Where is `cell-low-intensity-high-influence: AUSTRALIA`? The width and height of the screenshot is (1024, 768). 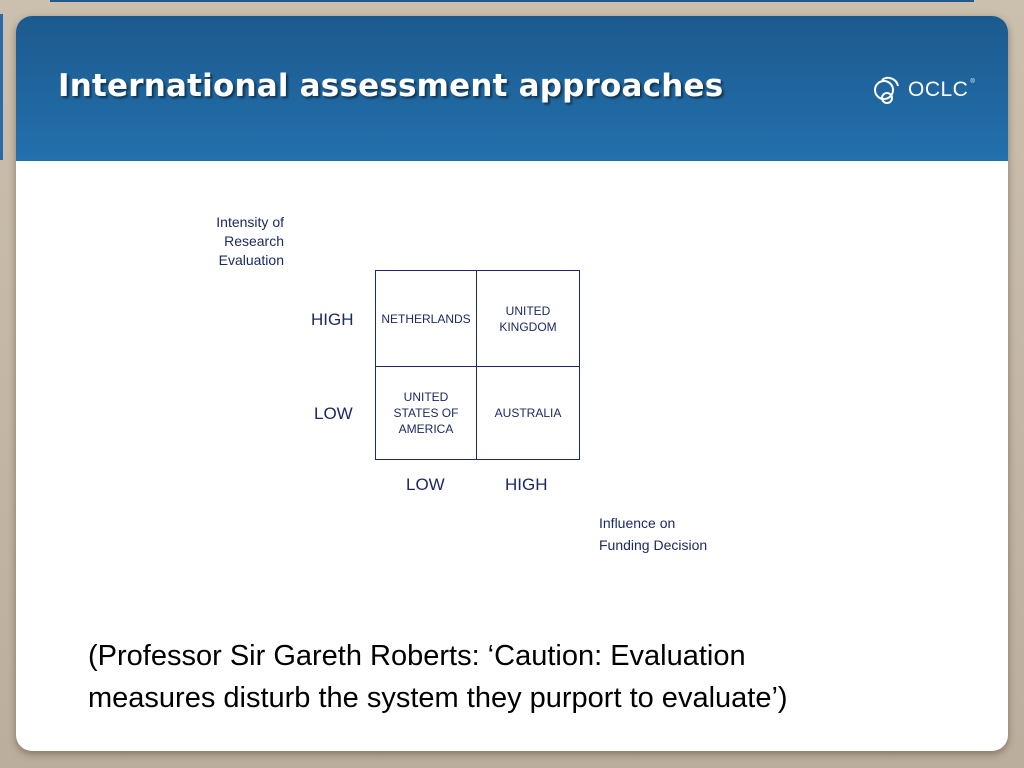
cell-low-intensity-high-influence: AUSTRALIA is located at coordinates (528, 413).